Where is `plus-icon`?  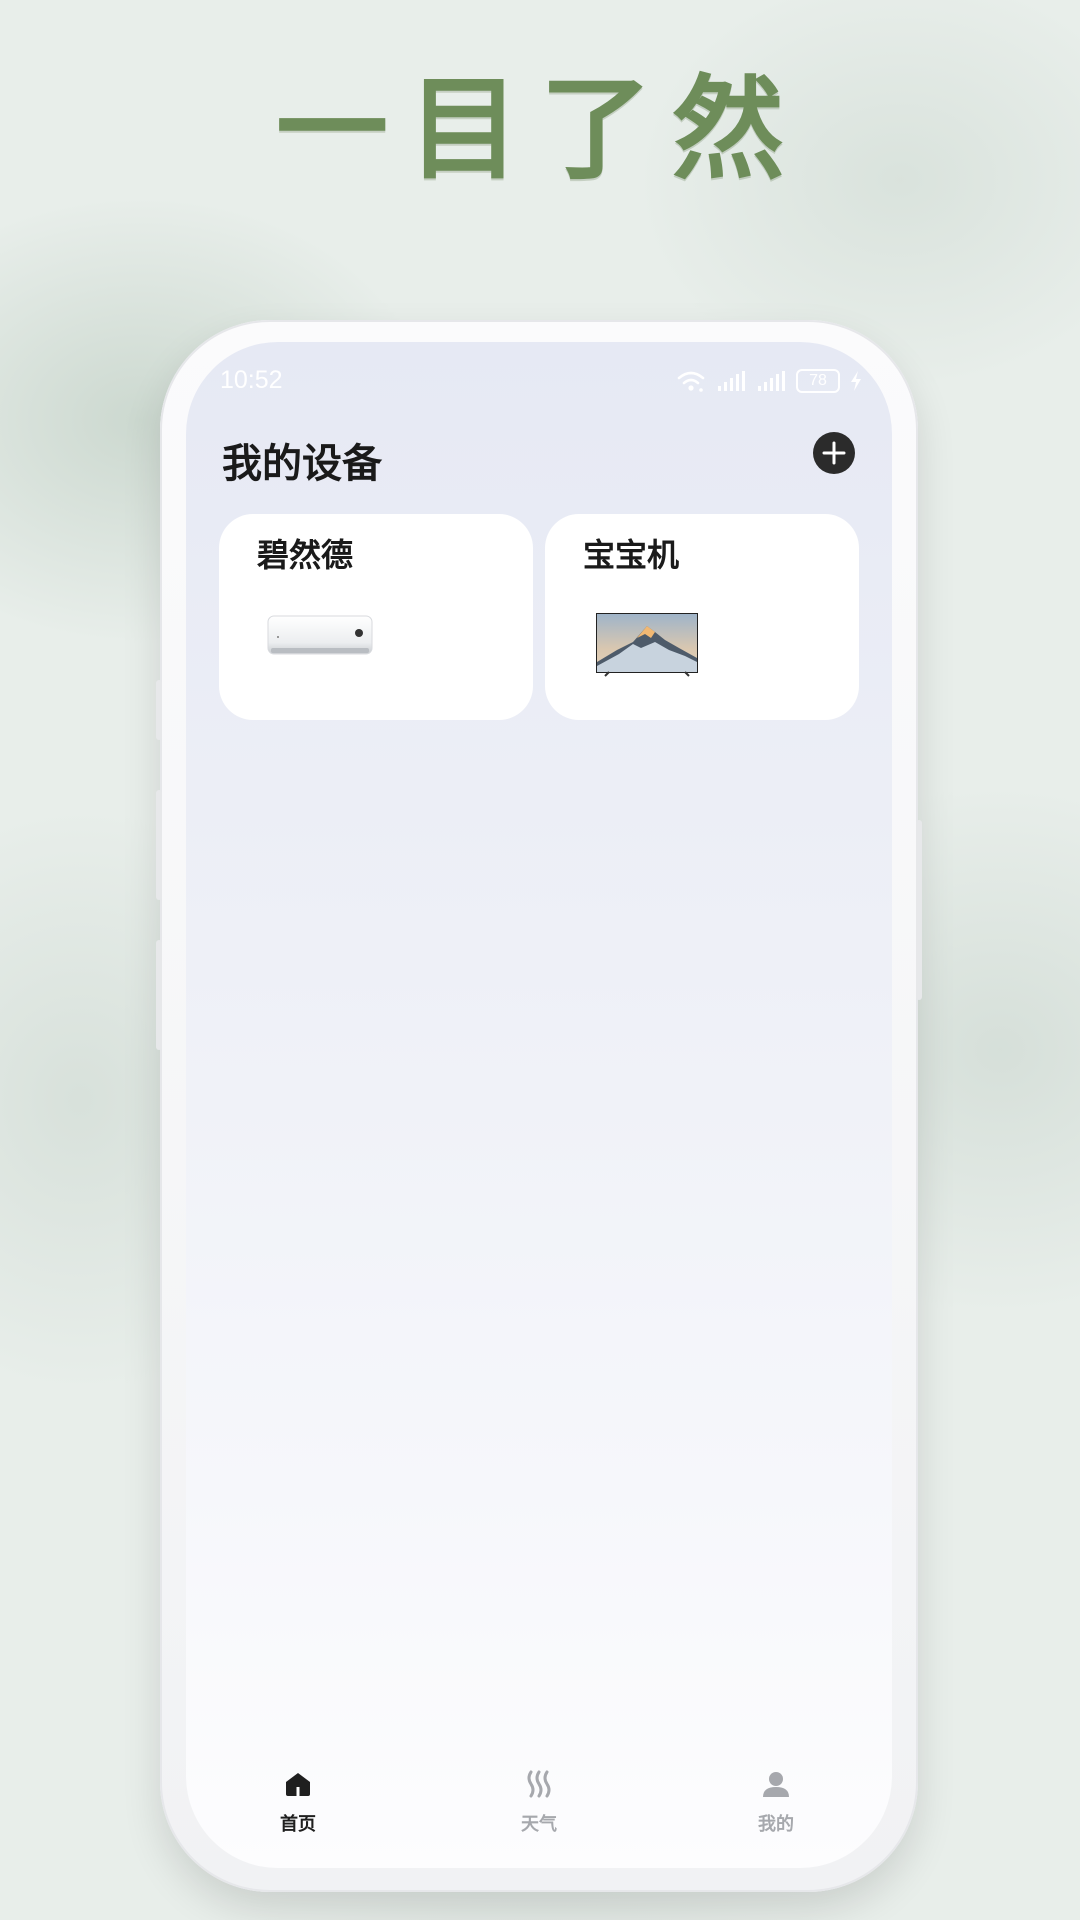 plus-icon is located at coordinates (834, 453).